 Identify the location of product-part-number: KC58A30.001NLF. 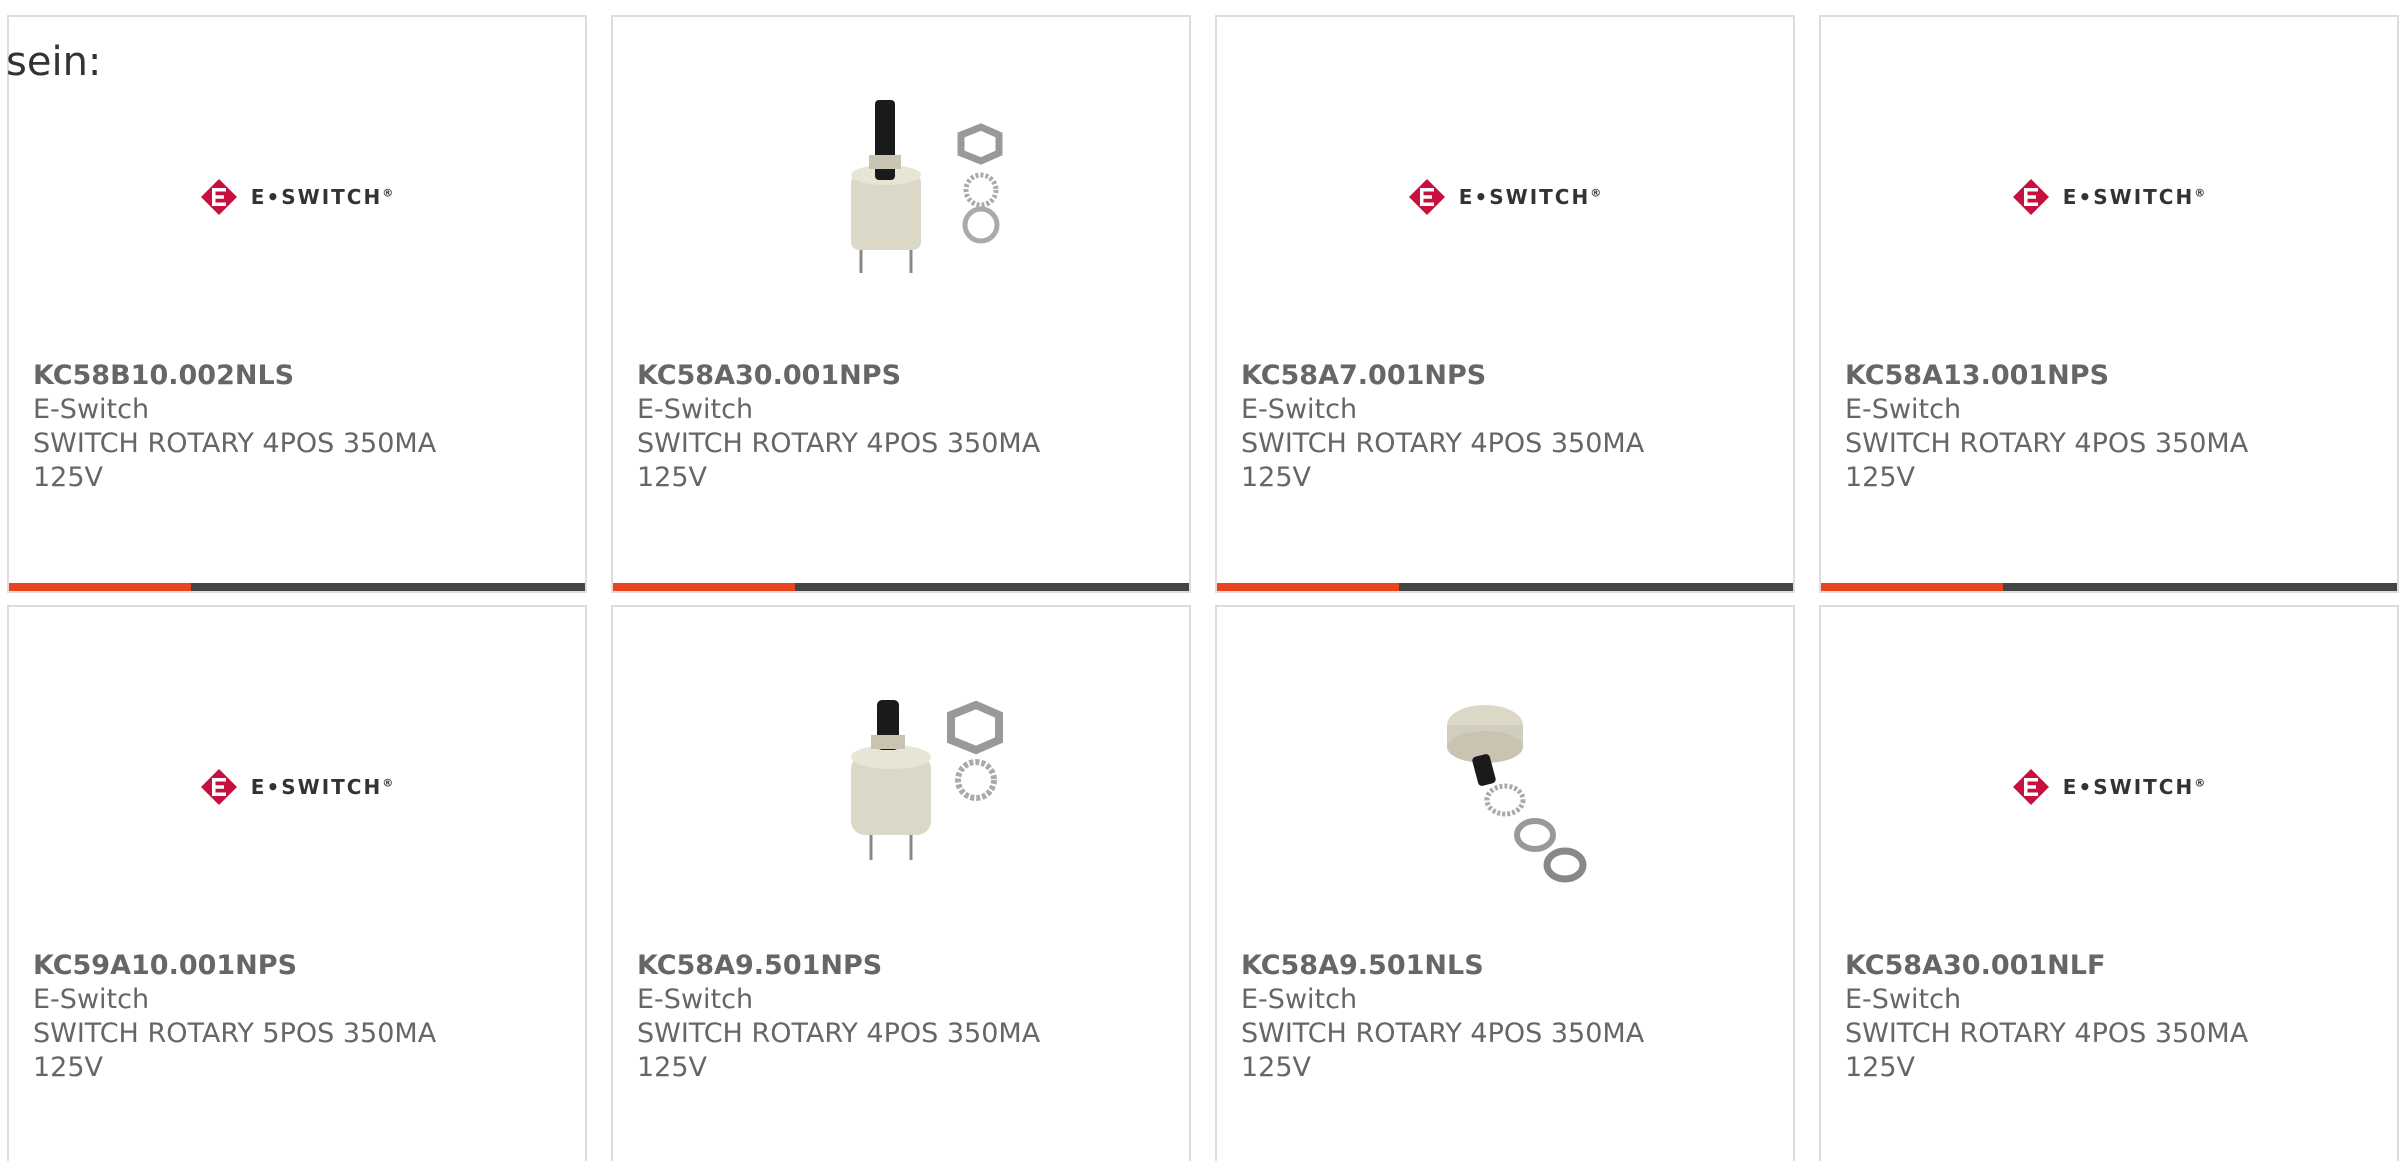
(2111, 966).